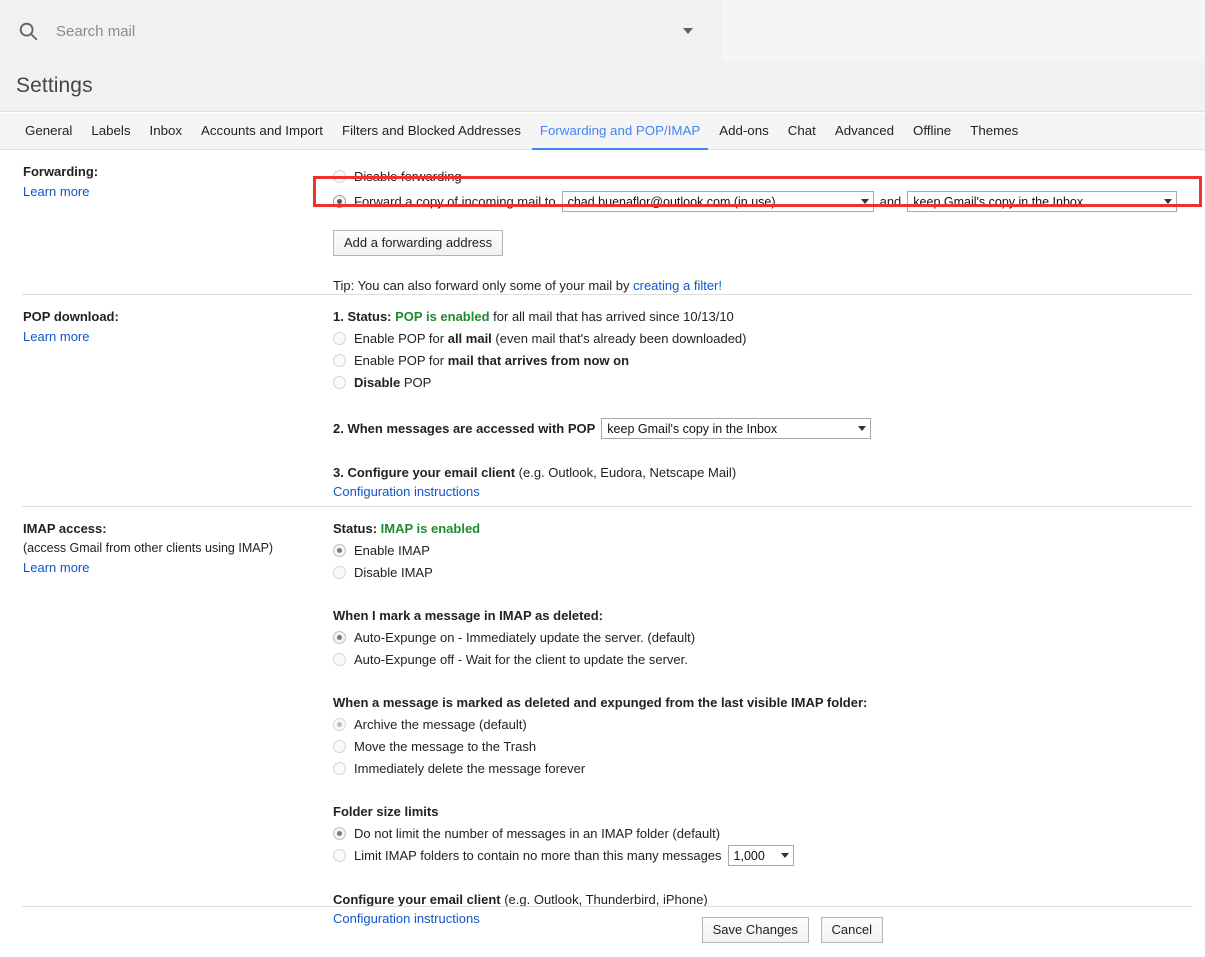 The width and height of the screenshot is (1205, 957). What do you see at coordinates (339, 659) in the screenshot?
I see `auto-expunge-off-radio` at bounding box center [339, 659].